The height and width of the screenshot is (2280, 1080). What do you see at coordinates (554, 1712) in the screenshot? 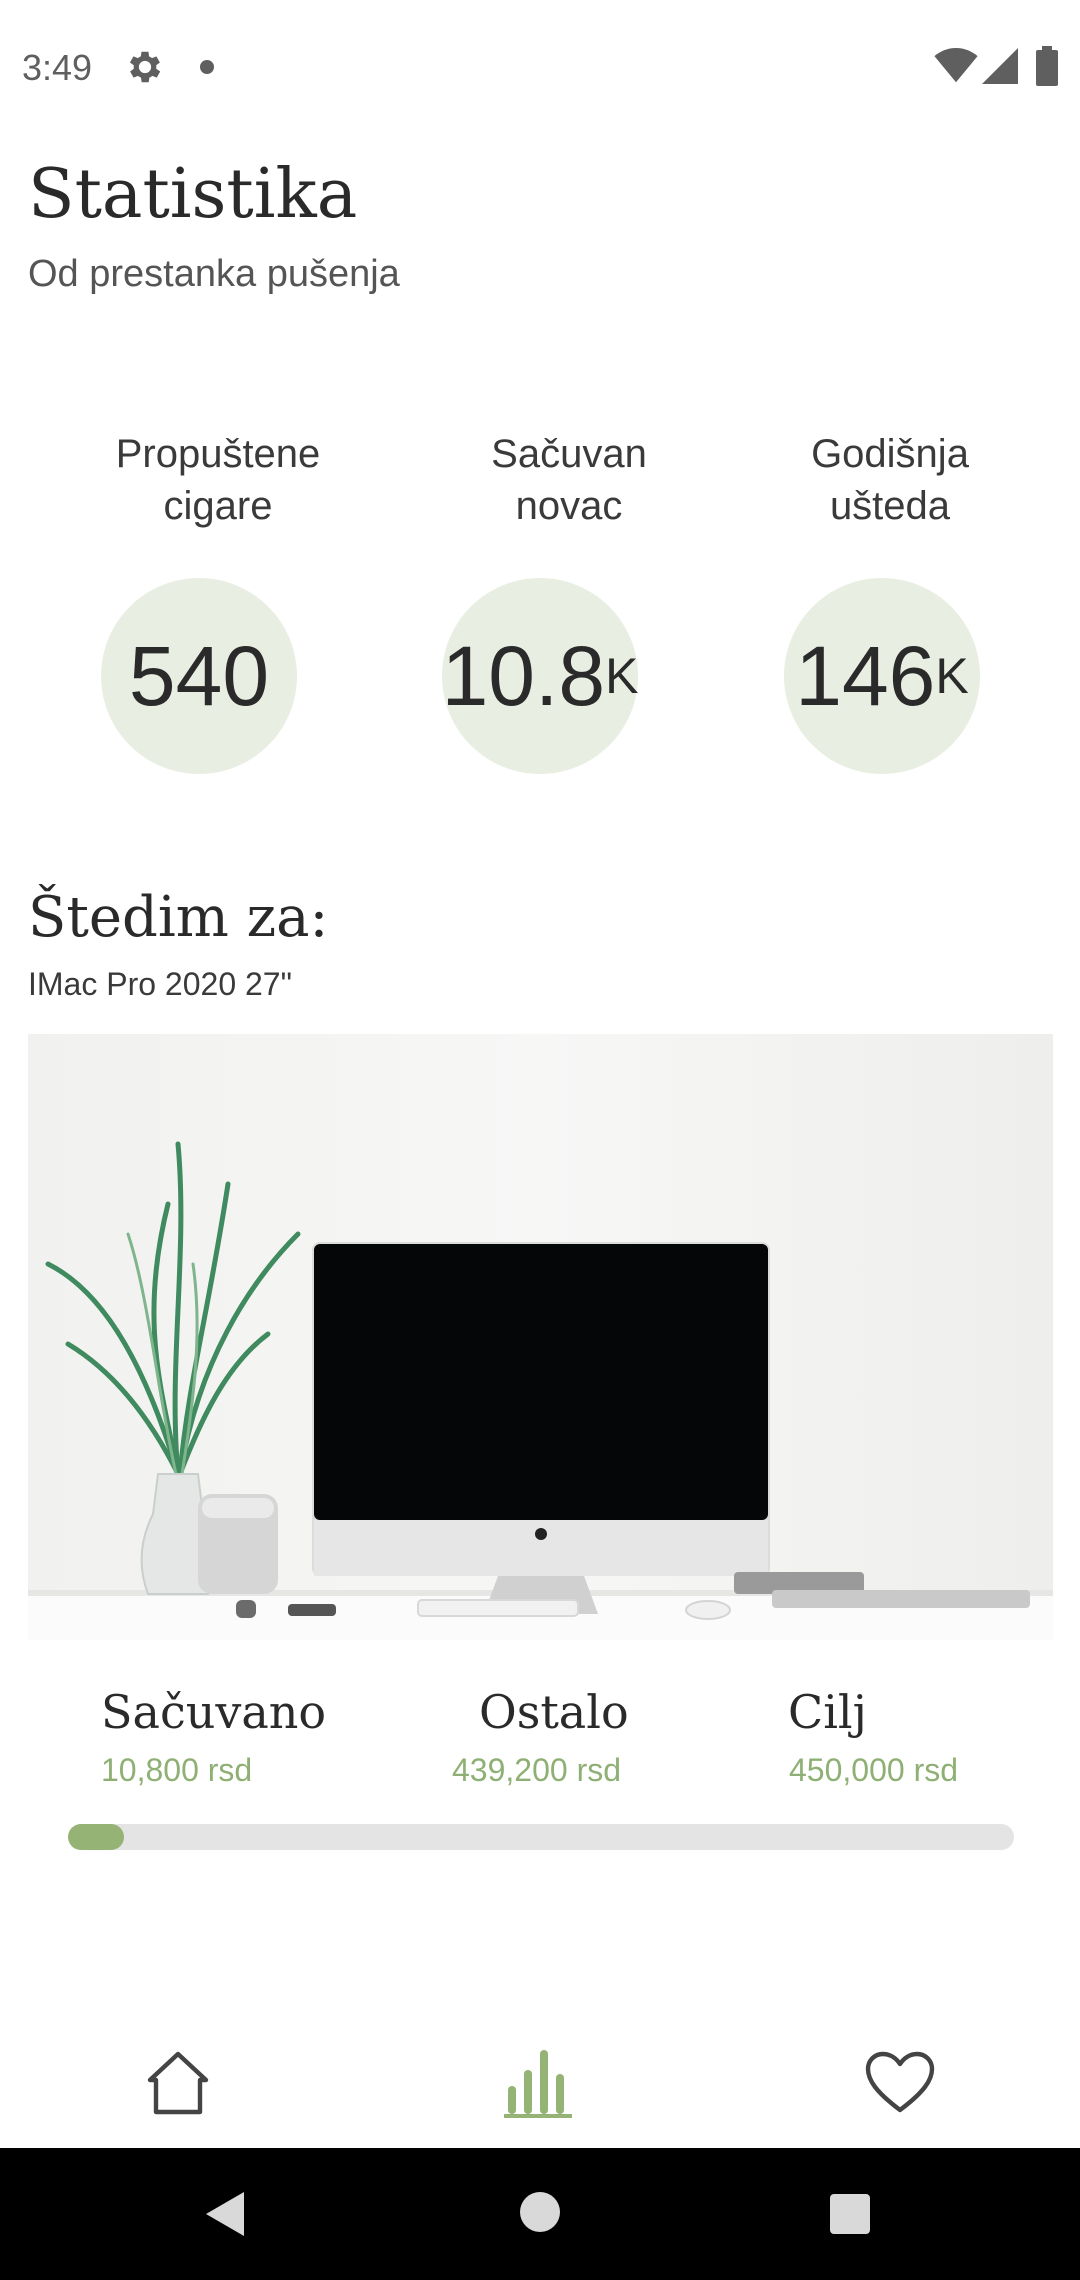
I see `remaining-label: Ostalo` at bounding box center [554, 1712].